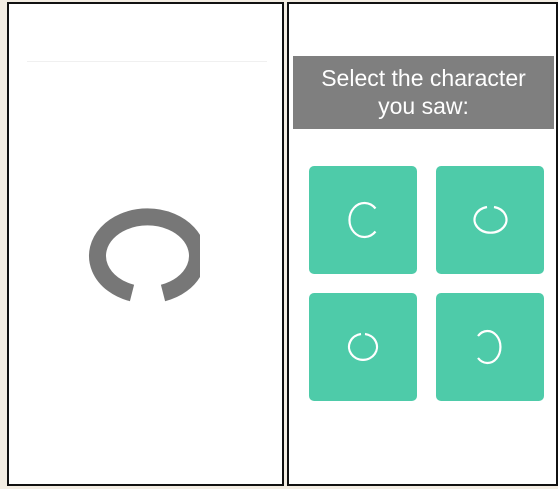 Image resolution: width=558 pixels, height=489 pixels. I want to click on c-ring-gap-top-small-icon, so click(363, 346).